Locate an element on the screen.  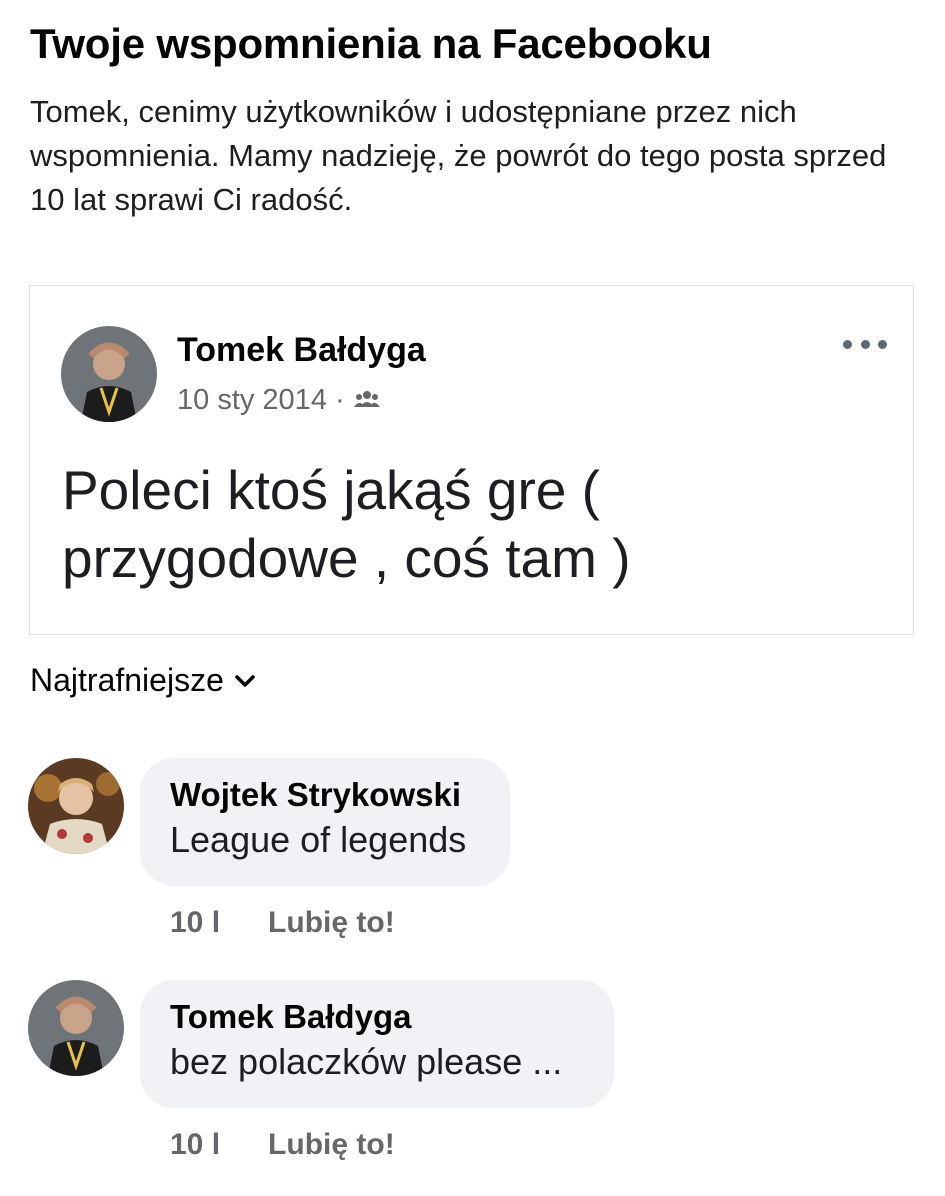
post-meta: 10 sty 2014 · is located at coordinates (279, 400).